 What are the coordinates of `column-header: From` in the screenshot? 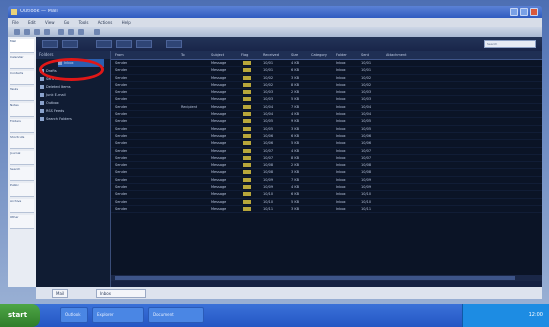 It's located at (119, 55).